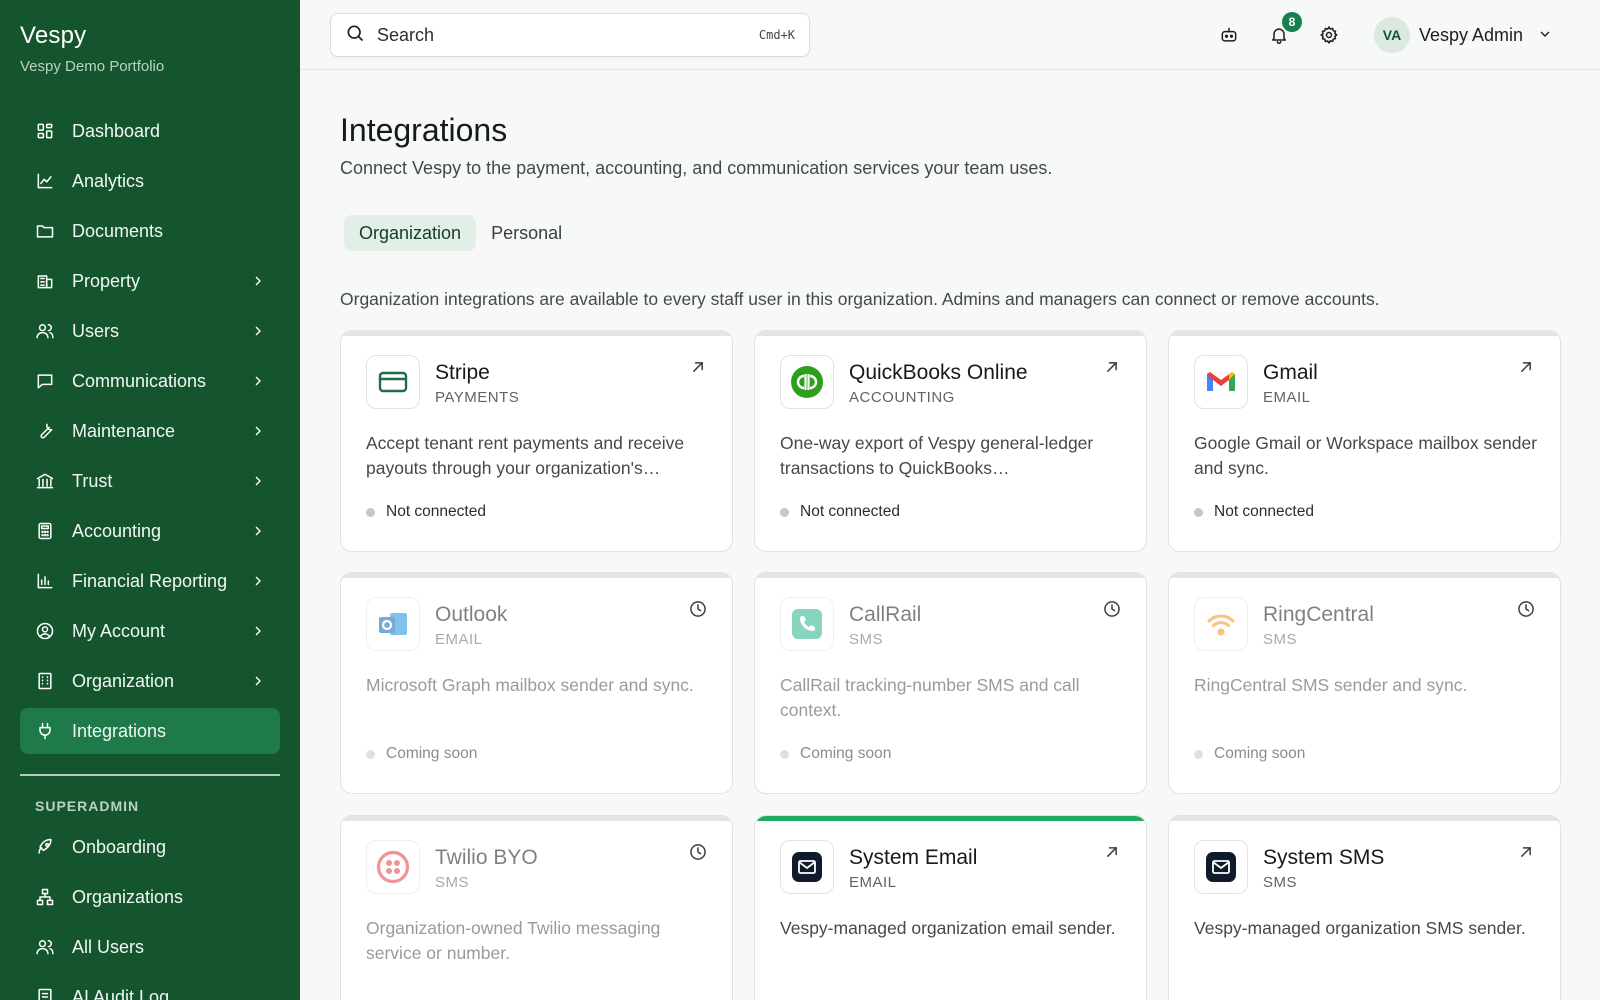 This screenshot has height=1000, width=1600. I want to click on sidebar-item-analytics: Analytics, so click(150, 181).